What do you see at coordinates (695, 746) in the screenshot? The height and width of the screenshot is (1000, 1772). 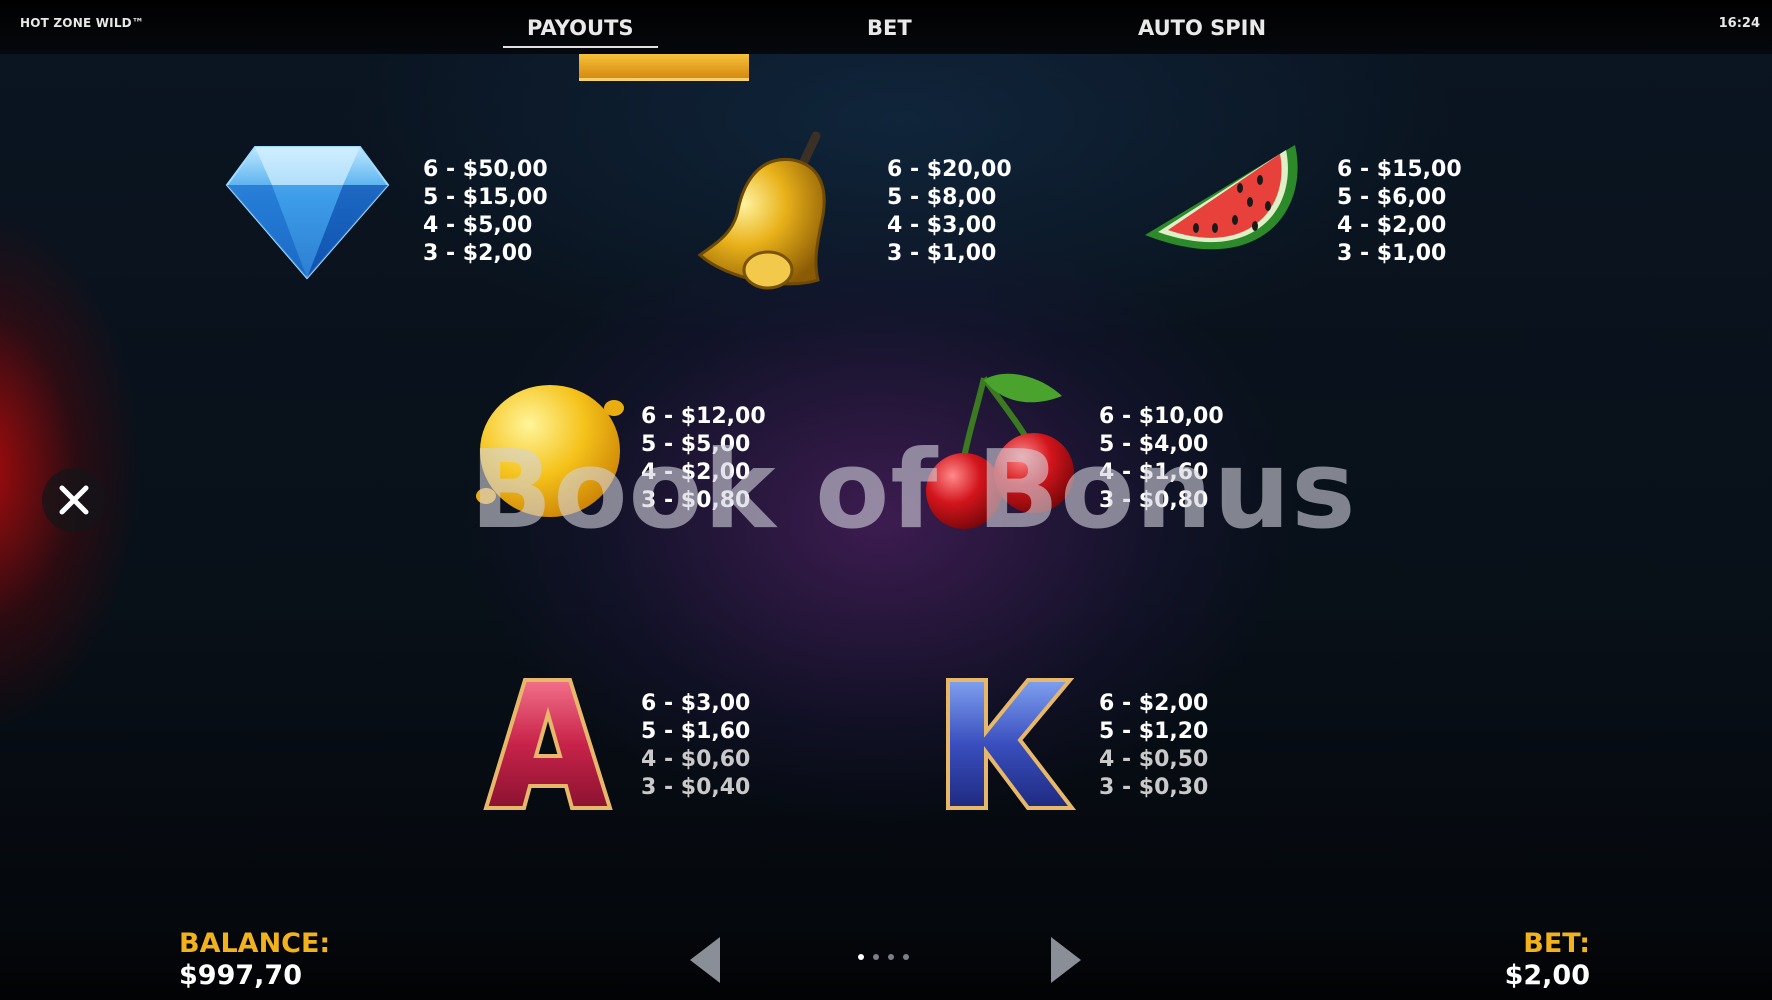 I see `paytable-letter-a: 6 - $3,00 5 - $1,60 4 - $0,60 3 - $0,40` at bounding box center [695, 746].